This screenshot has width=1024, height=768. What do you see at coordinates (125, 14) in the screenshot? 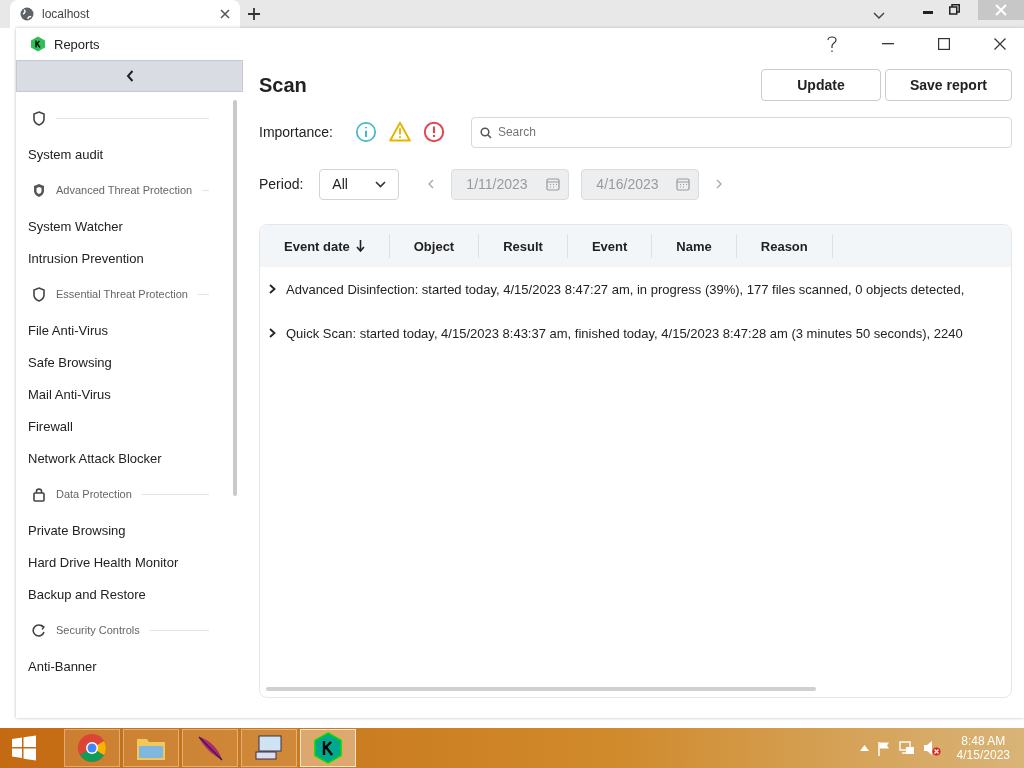
I see `browser-tab: localhost` at bounding box center [125, 14].